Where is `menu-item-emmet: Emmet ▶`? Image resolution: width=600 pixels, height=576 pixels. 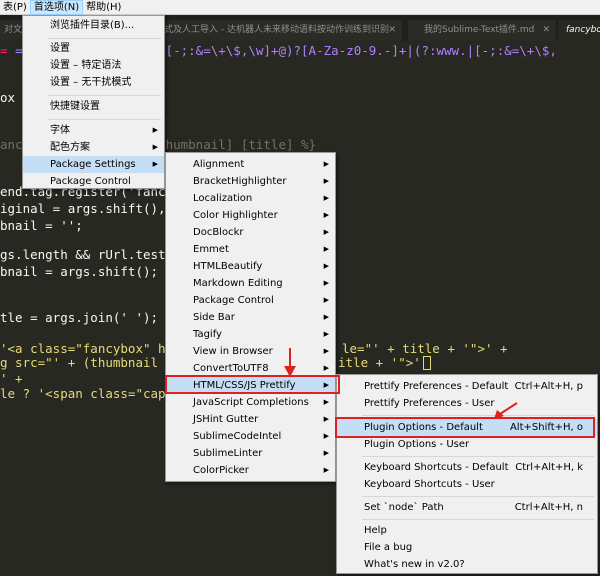
menu-item-emmet: Emmet ▶ is located at coordinates (250, 249).